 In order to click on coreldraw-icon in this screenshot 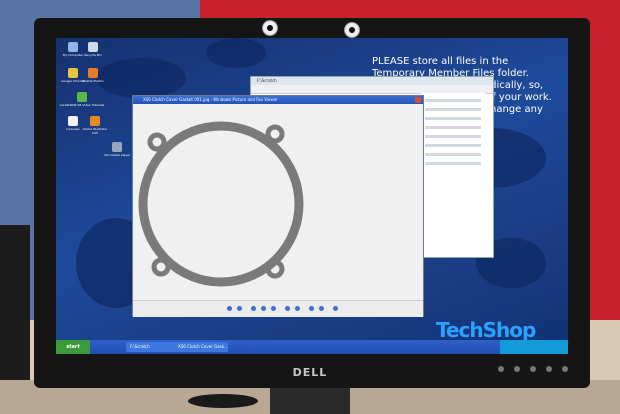, I will do `click(82, 97)`.